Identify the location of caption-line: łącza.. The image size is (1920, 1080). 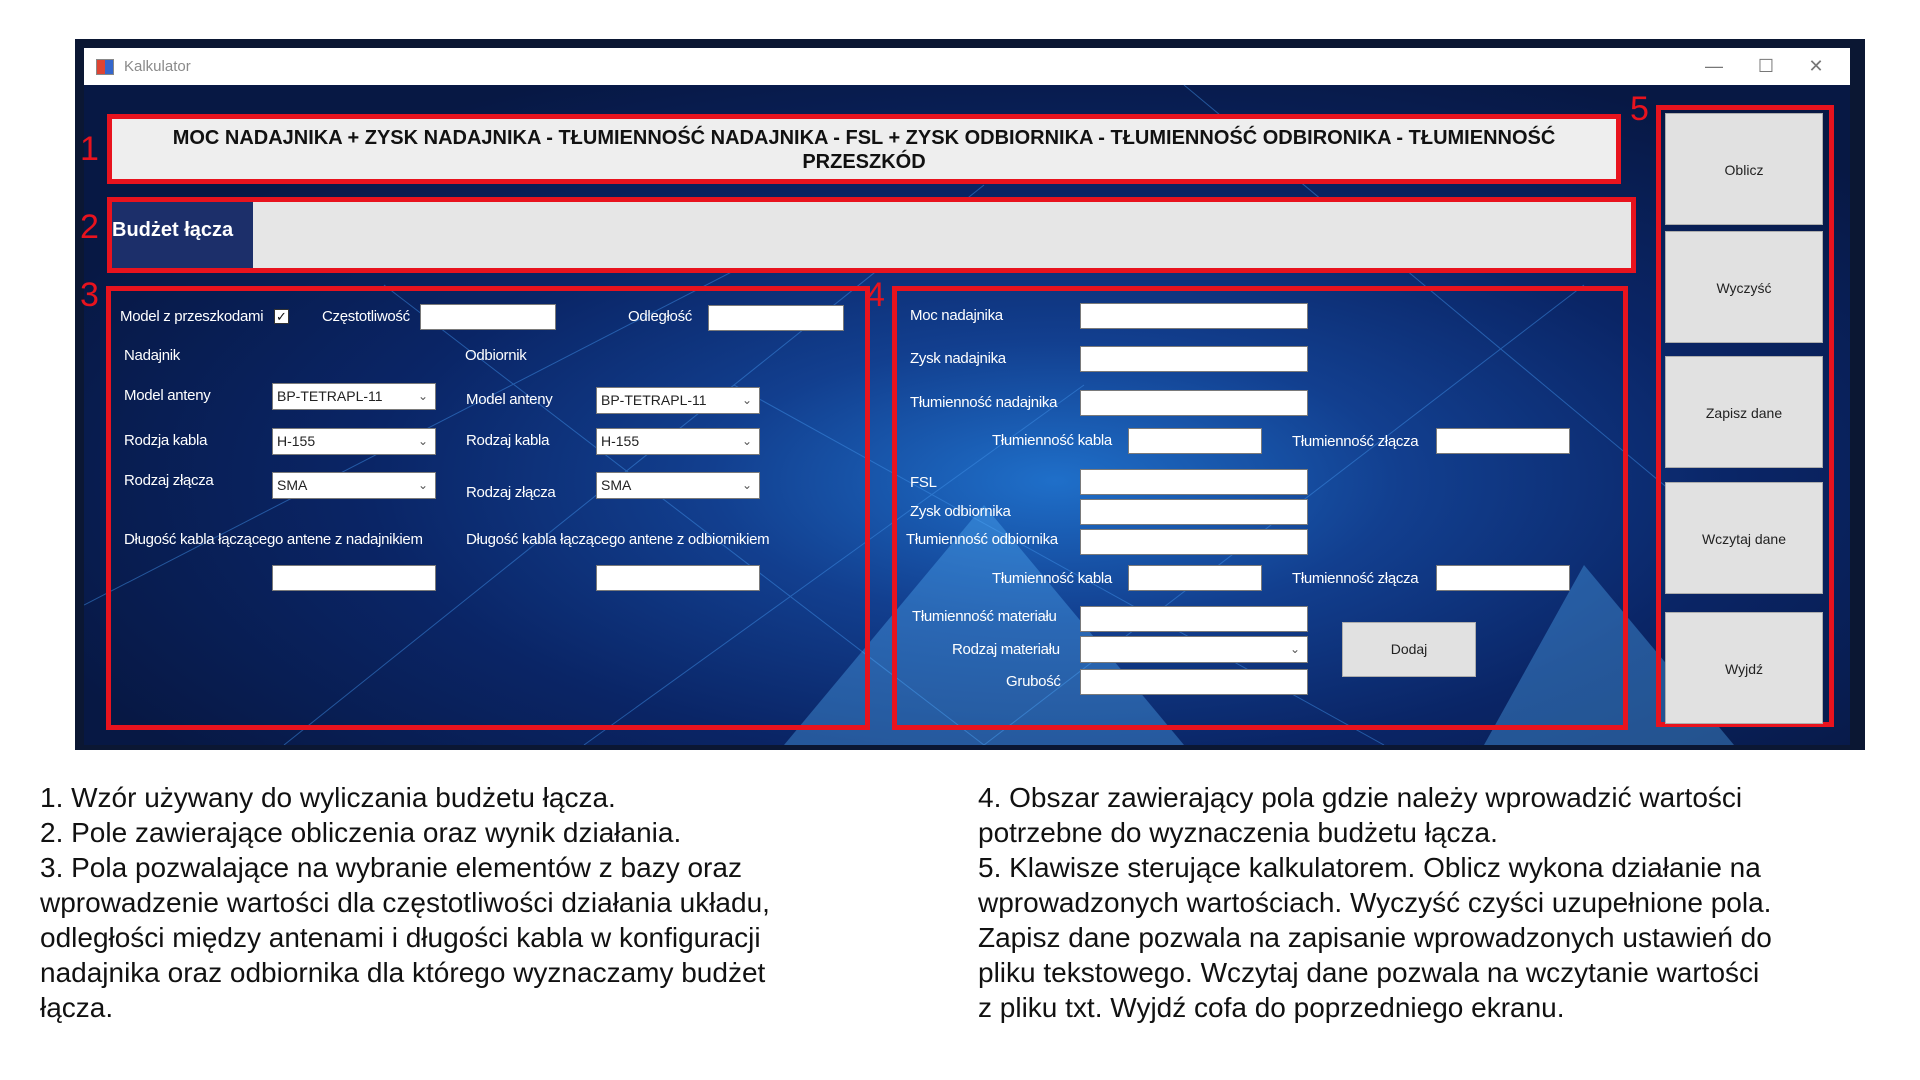
(77, 1007).